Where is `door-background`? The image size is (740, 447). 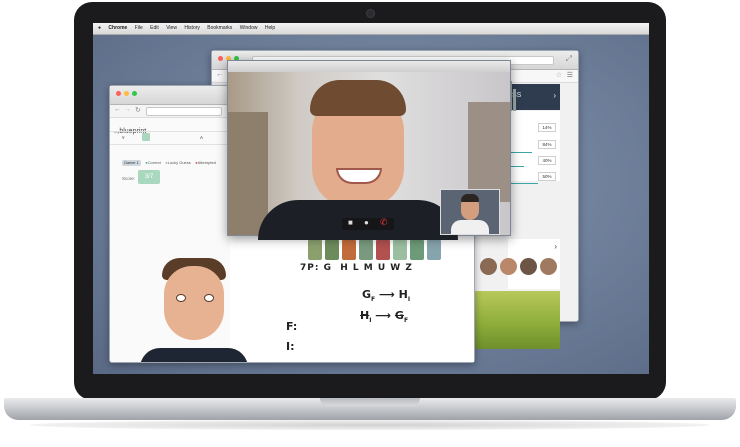
door-background is located at coordinates (248, 173).